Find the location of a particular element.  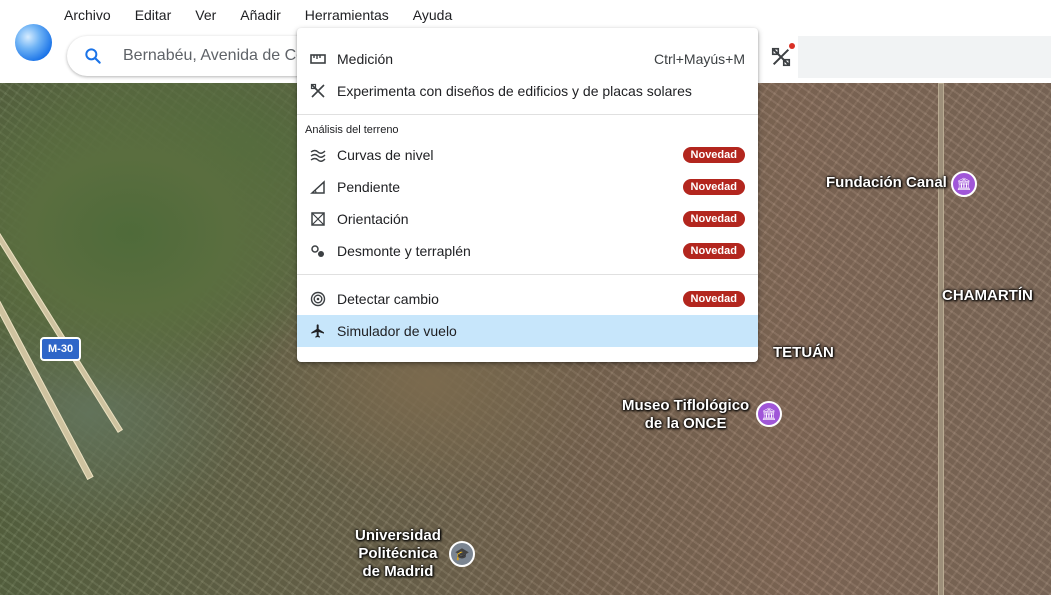

label-line: Politécnica is located at coordinates (398, 553).